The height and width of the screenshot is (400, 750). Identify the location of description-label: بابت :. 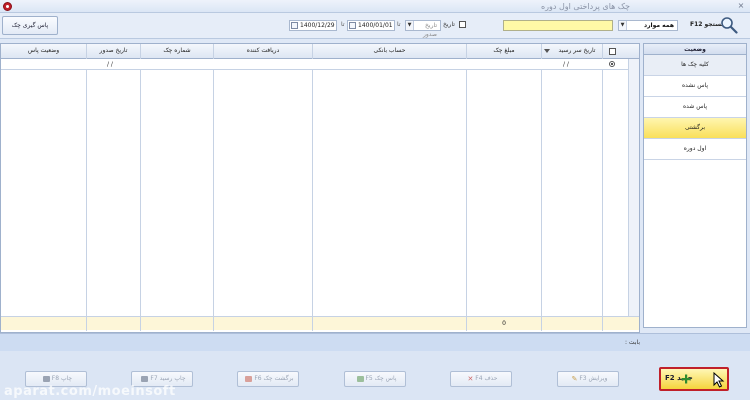
(632, 342).